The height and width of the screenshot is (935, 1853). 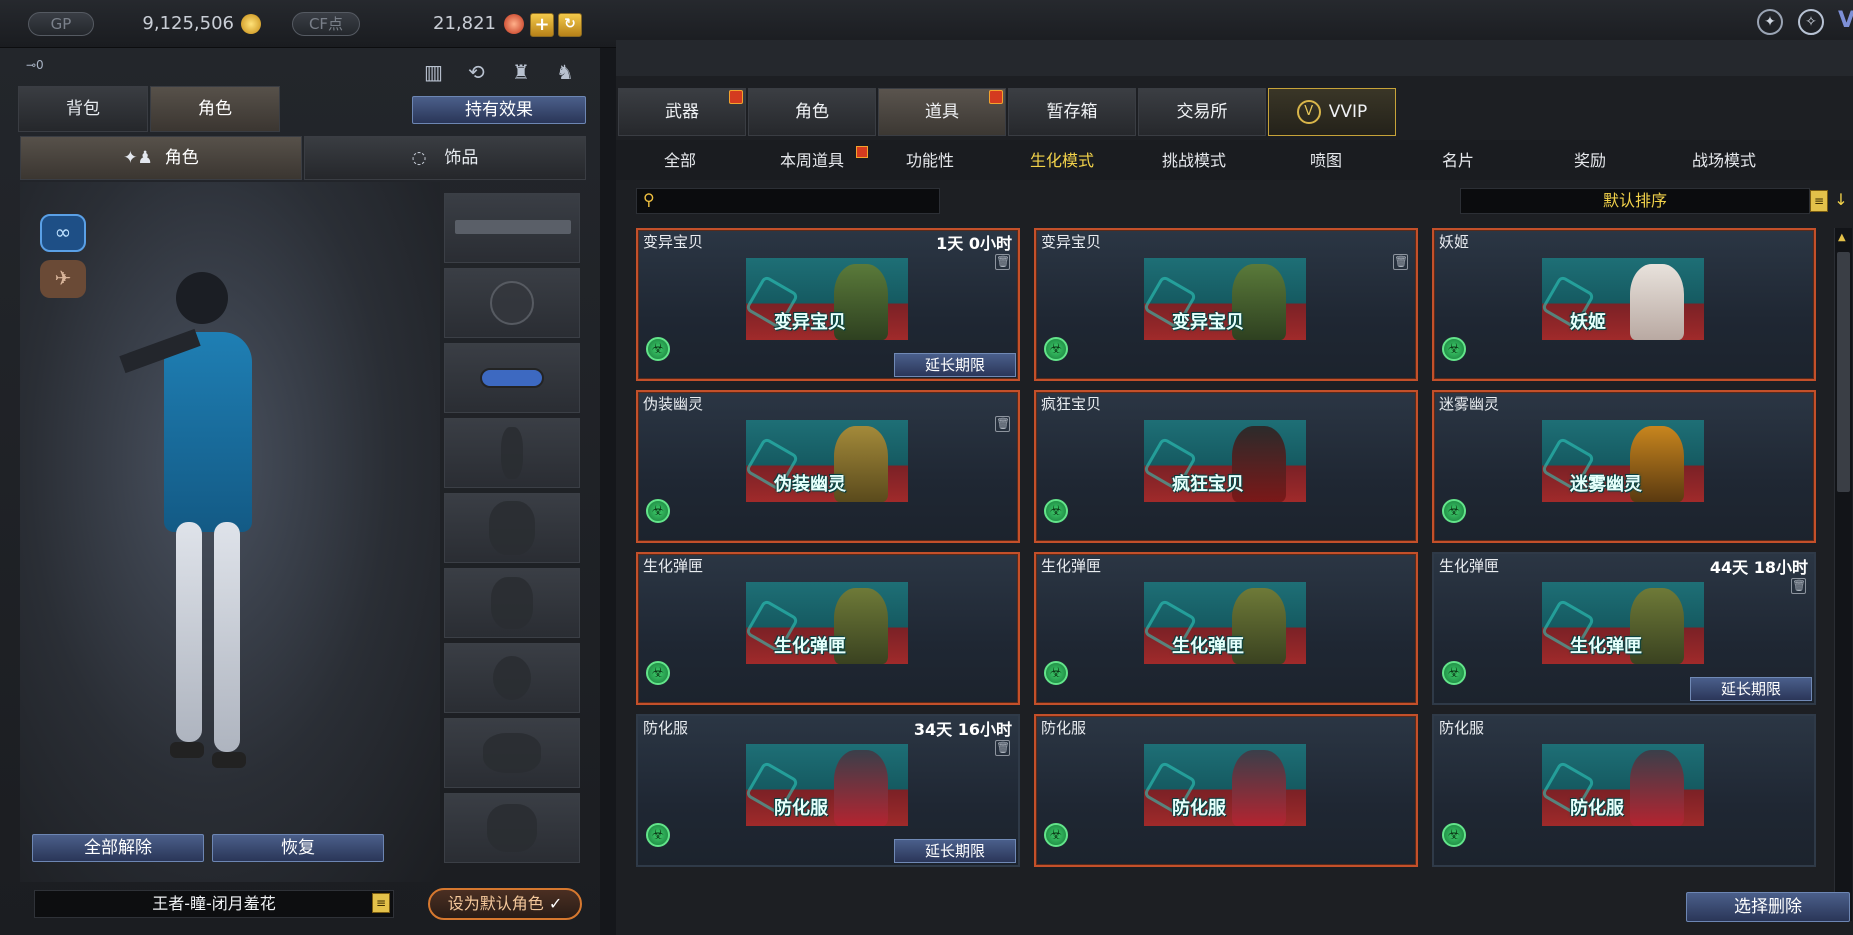 I want to click on stats-icon: ▥, so click(x=437, y=73).